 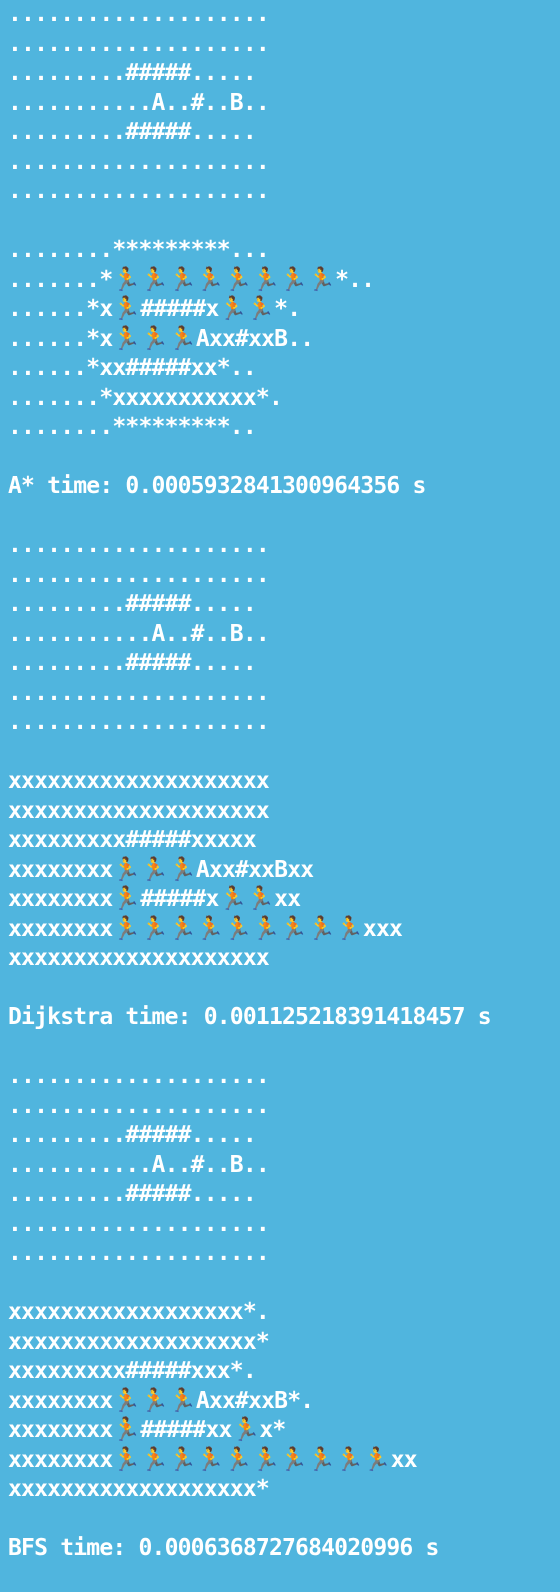 I want to click on result-row: ......*x🏃🏃🏃Axx#xxB.., so click(x=161, y=338).